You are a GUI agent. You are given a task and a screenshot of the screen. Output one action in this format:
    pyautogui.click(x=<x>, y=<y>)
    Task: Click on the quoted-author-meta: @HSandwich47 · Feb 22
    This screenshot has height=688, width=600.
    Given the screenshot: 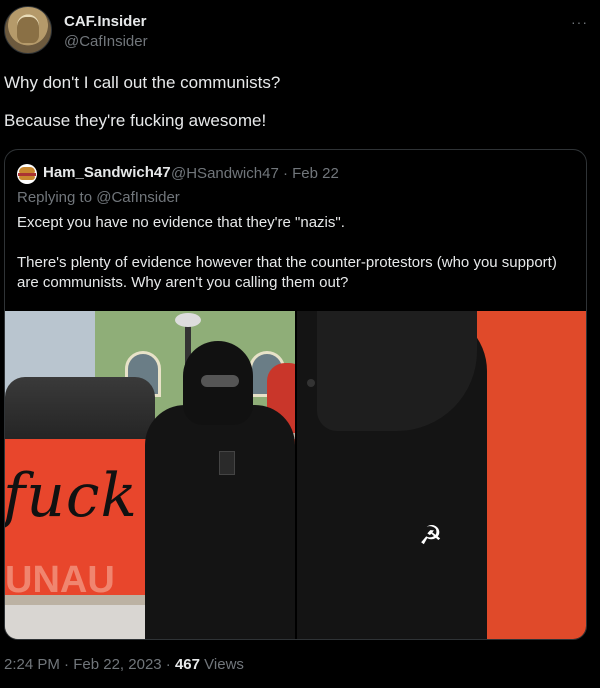 What is the action you would take?
    pyautogui.click(x=255, y=173)
    